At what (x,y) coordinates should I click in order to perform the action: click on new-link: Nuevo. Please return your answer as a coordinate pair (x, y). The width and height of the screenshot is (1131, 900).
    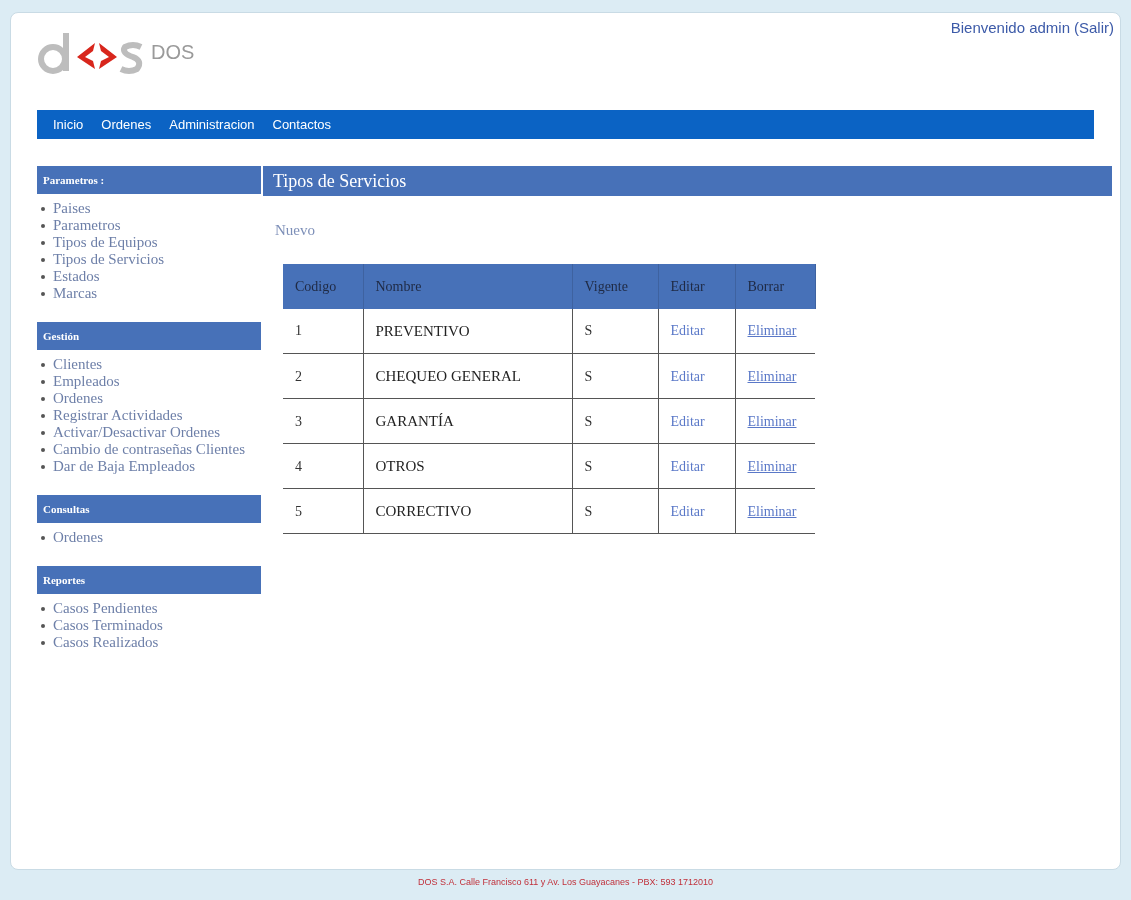
    Looking at the image, I should click on (693, 230).